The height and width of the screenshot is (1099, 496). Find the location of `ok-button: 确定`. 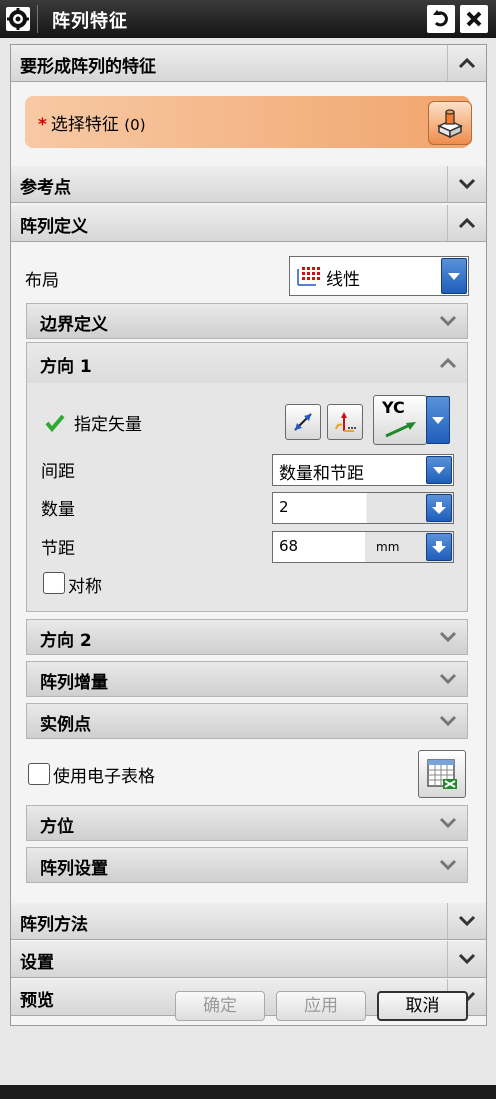

ok-button: 确定 is located at coordinates (220, 1006).